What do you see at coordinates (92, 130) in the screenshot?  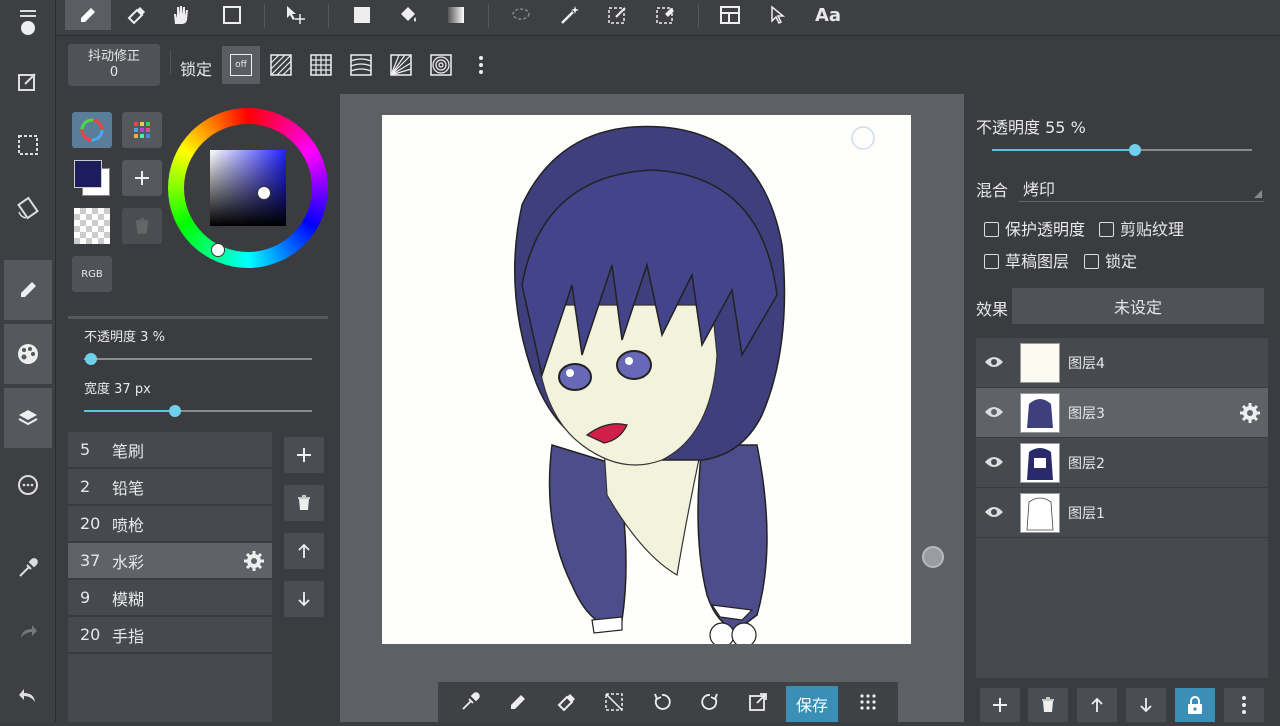 I see `color-wheel-tab` at bounding box center [92, 130].